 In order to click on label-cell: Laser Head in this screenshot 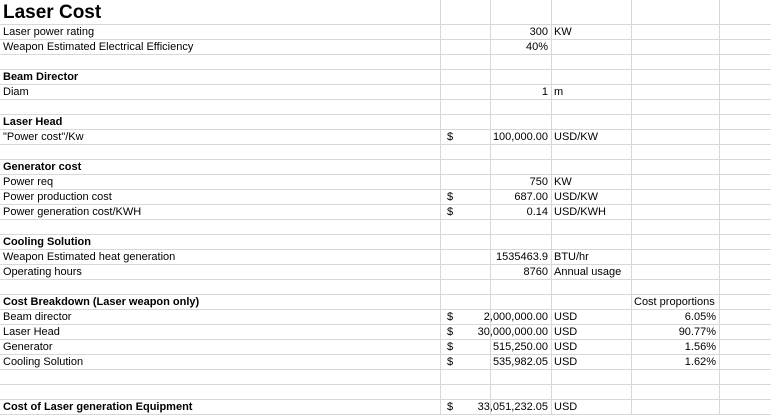, I will do `click(263, 332)`.